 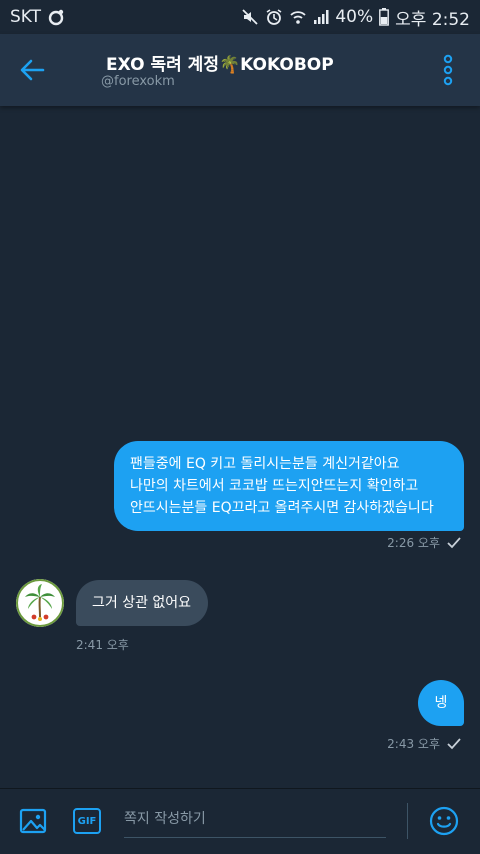 I want to click on wifi-icon, so click(x=298, y=17).